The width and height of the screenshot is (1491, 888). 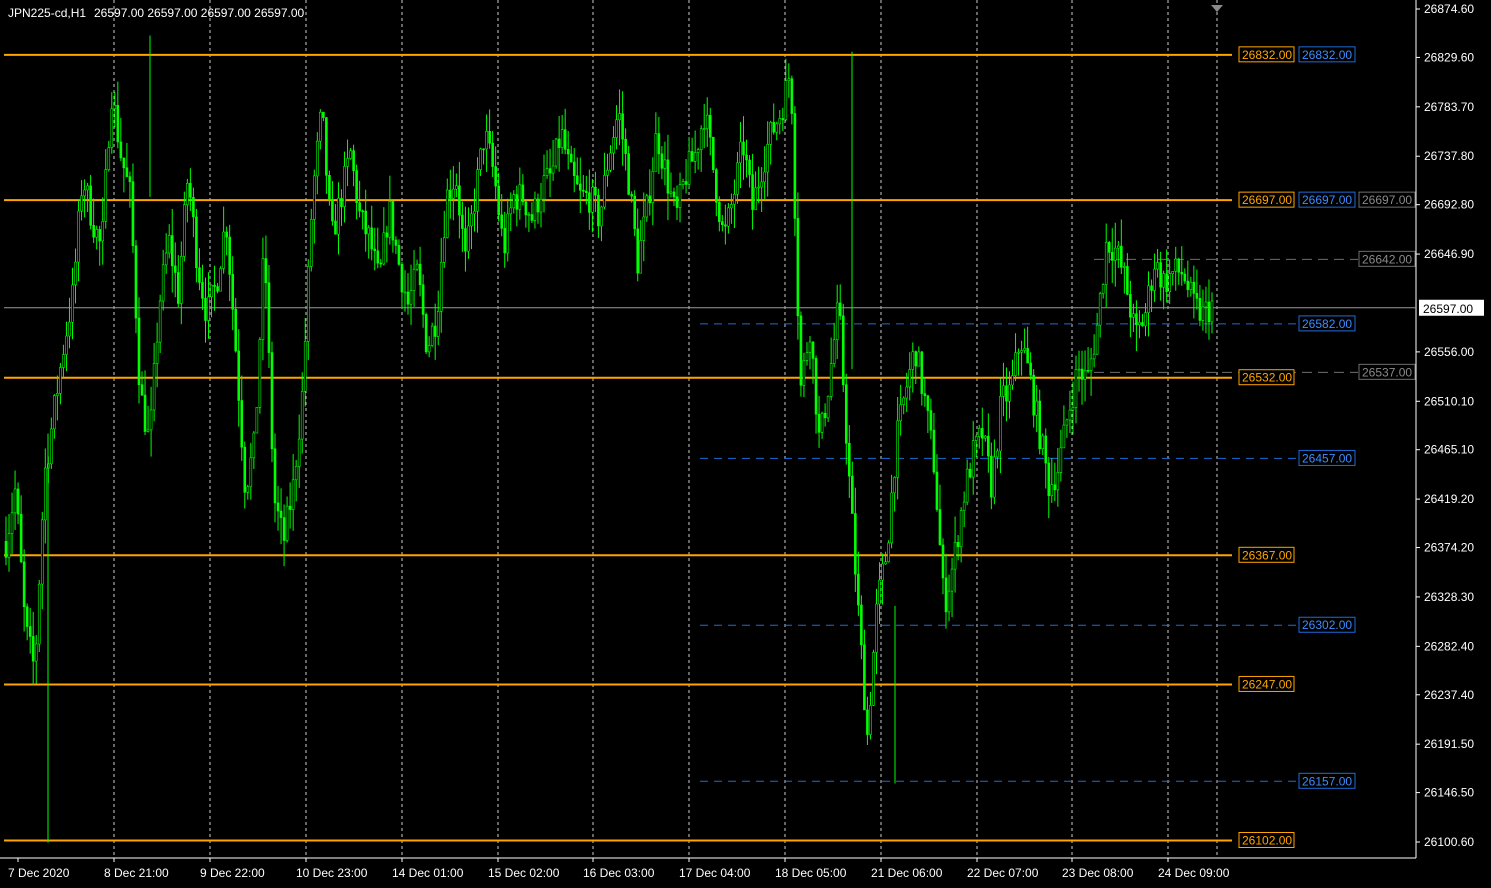 What do you see at coordinates (1449, 793) in the screenshot?
I see `y-tick-label: 26146.50` at bounding box center [1449, 793].